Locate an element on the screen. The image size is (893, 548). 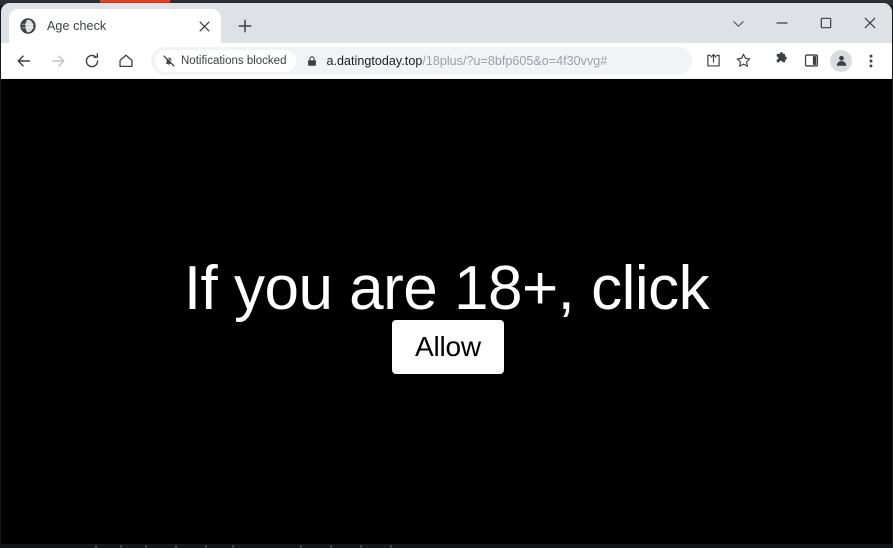
tab-search-button is located at coordinates (738, 23).